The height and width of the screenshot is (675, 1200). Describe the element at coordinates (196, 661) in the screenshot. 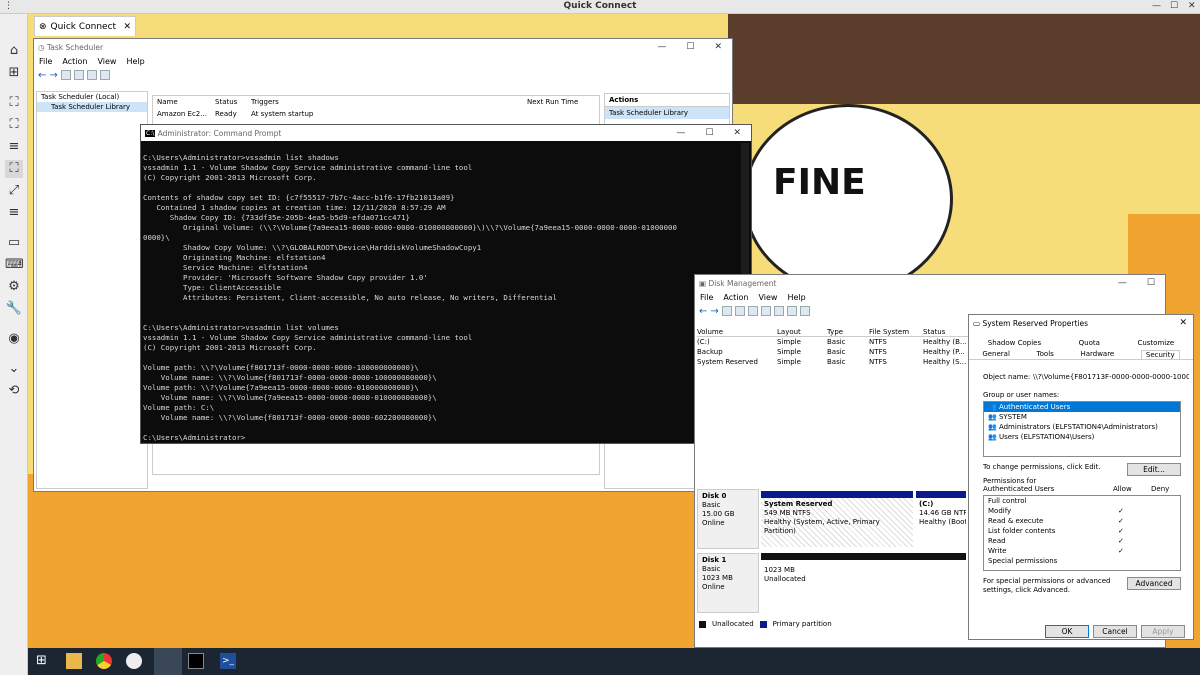

I see `cmd-taskbar-icon` at that location.